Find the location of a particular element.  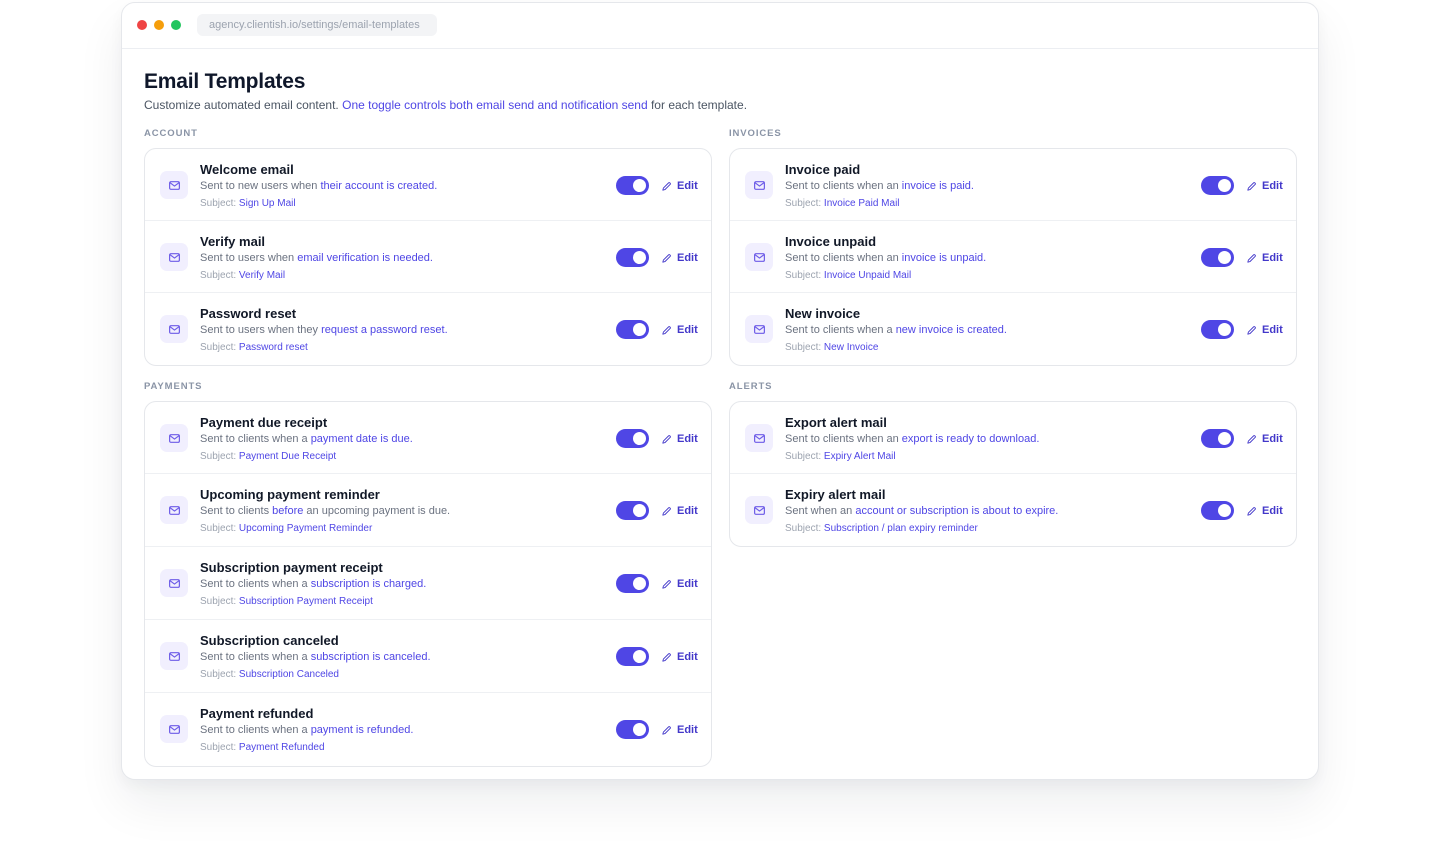

template-subject: Subject: Password reset is located at coordinates (400, 348).